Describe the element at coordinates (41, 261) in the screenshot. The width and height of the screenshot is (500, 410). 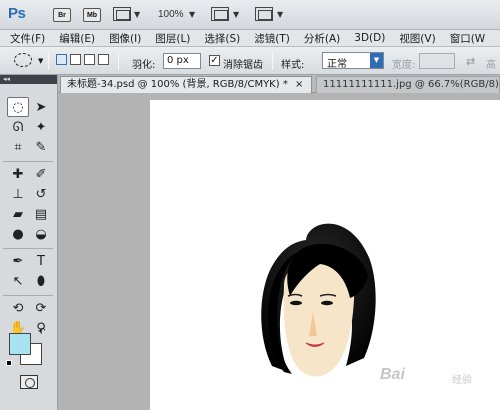
I see `type-tool-icon: T` at that location.